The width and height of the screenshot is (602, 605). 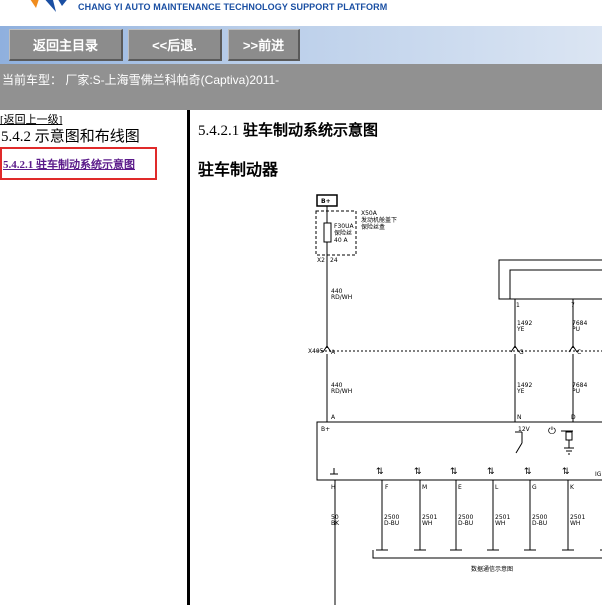 What do you see at coordinates (341, 297) in the screenshot?
I see `wire-color-upper: RD/WH` at bounding box center [341, 297].